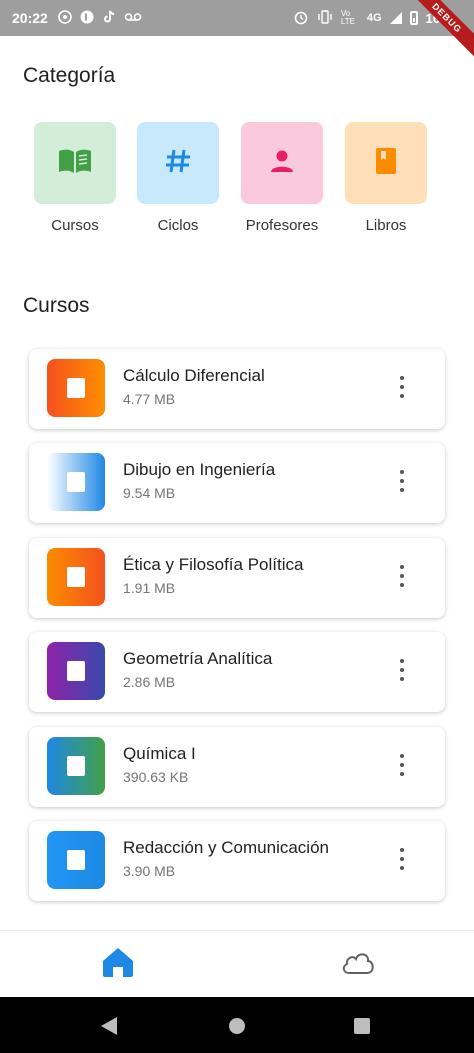  Describe the element at coordinates (237, 672) in the screenshot. I see `course-card: Geometría Analítica 2.86 MB` at that location.